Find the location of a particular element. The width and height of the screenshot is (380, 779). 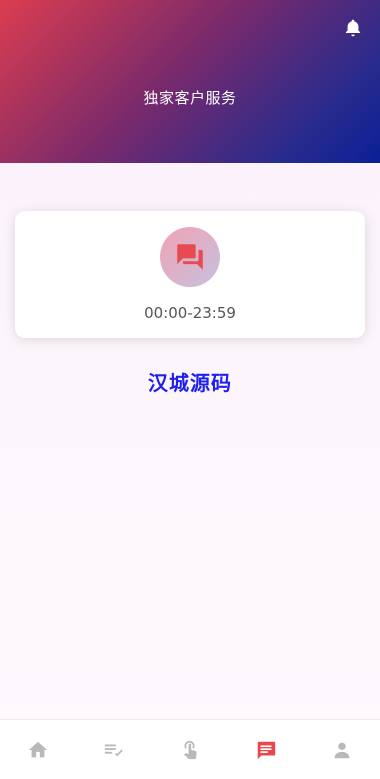

bottom-nav is located at coordinates (190, 749).